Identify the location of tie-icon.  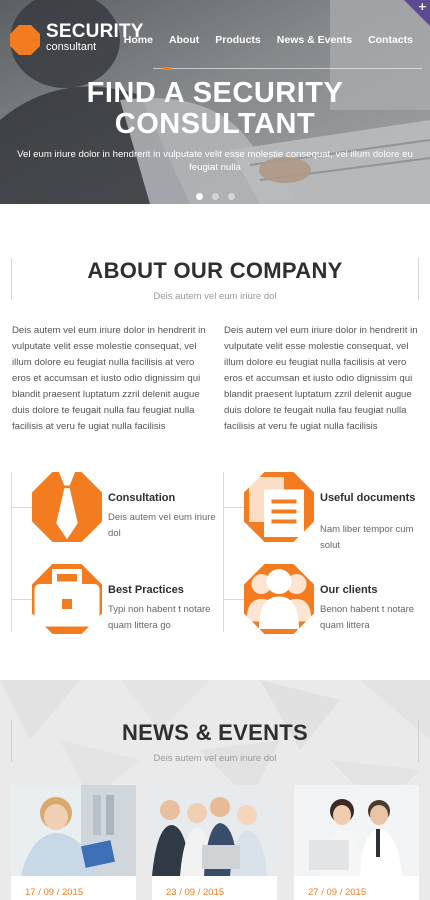
(67, 507).